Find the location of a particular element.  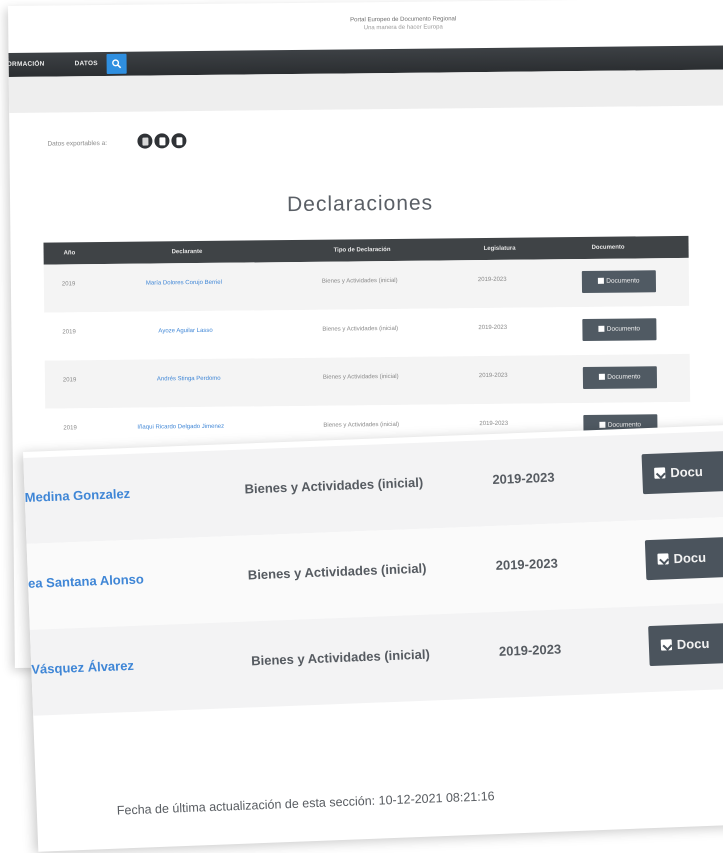

export-label: Datos exportables a: is located at coordinates (77, 143).